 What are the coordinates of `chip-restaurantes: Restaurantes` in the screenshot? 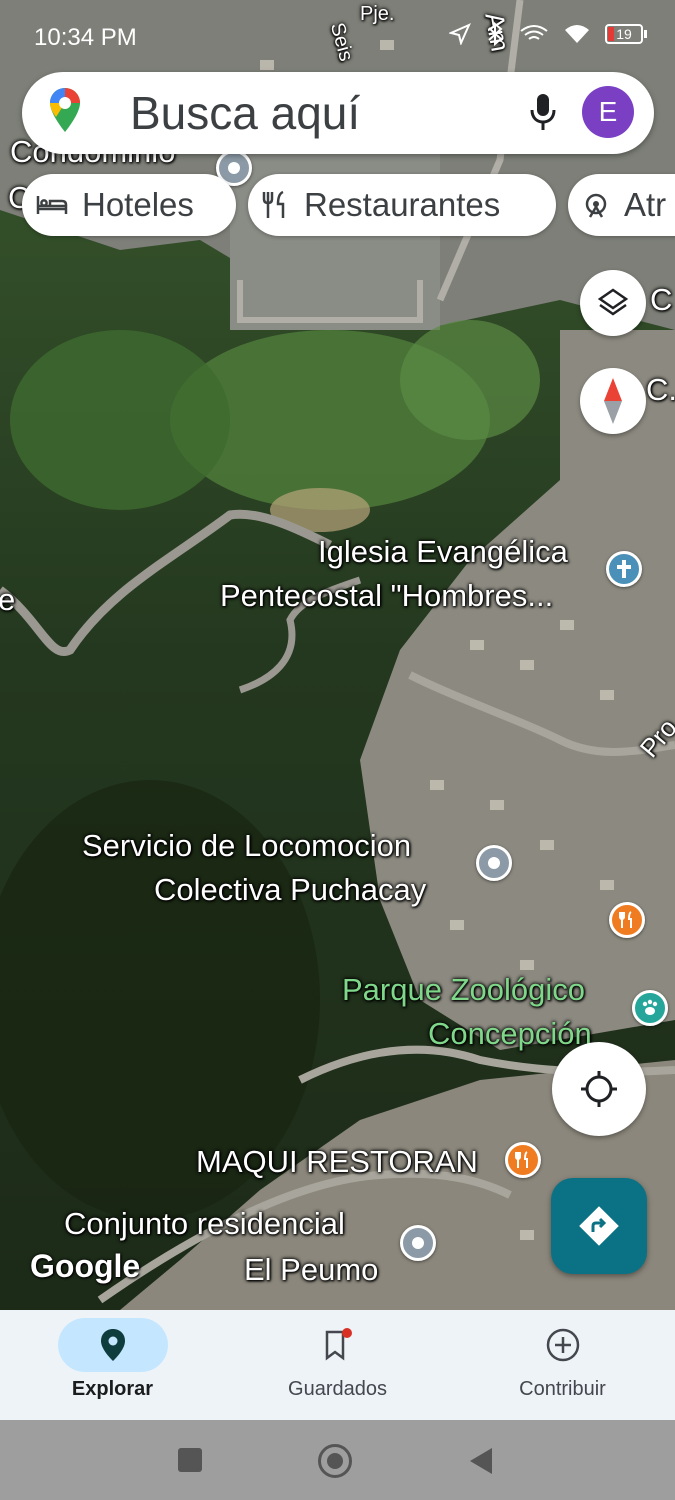 It's located at (402, 205).